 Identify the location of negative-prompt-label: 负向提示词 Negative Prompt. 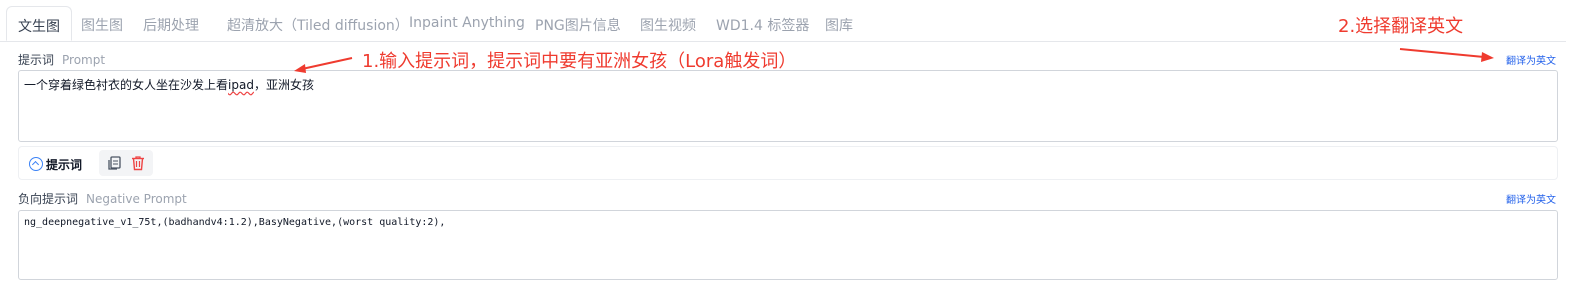
(102, 198).